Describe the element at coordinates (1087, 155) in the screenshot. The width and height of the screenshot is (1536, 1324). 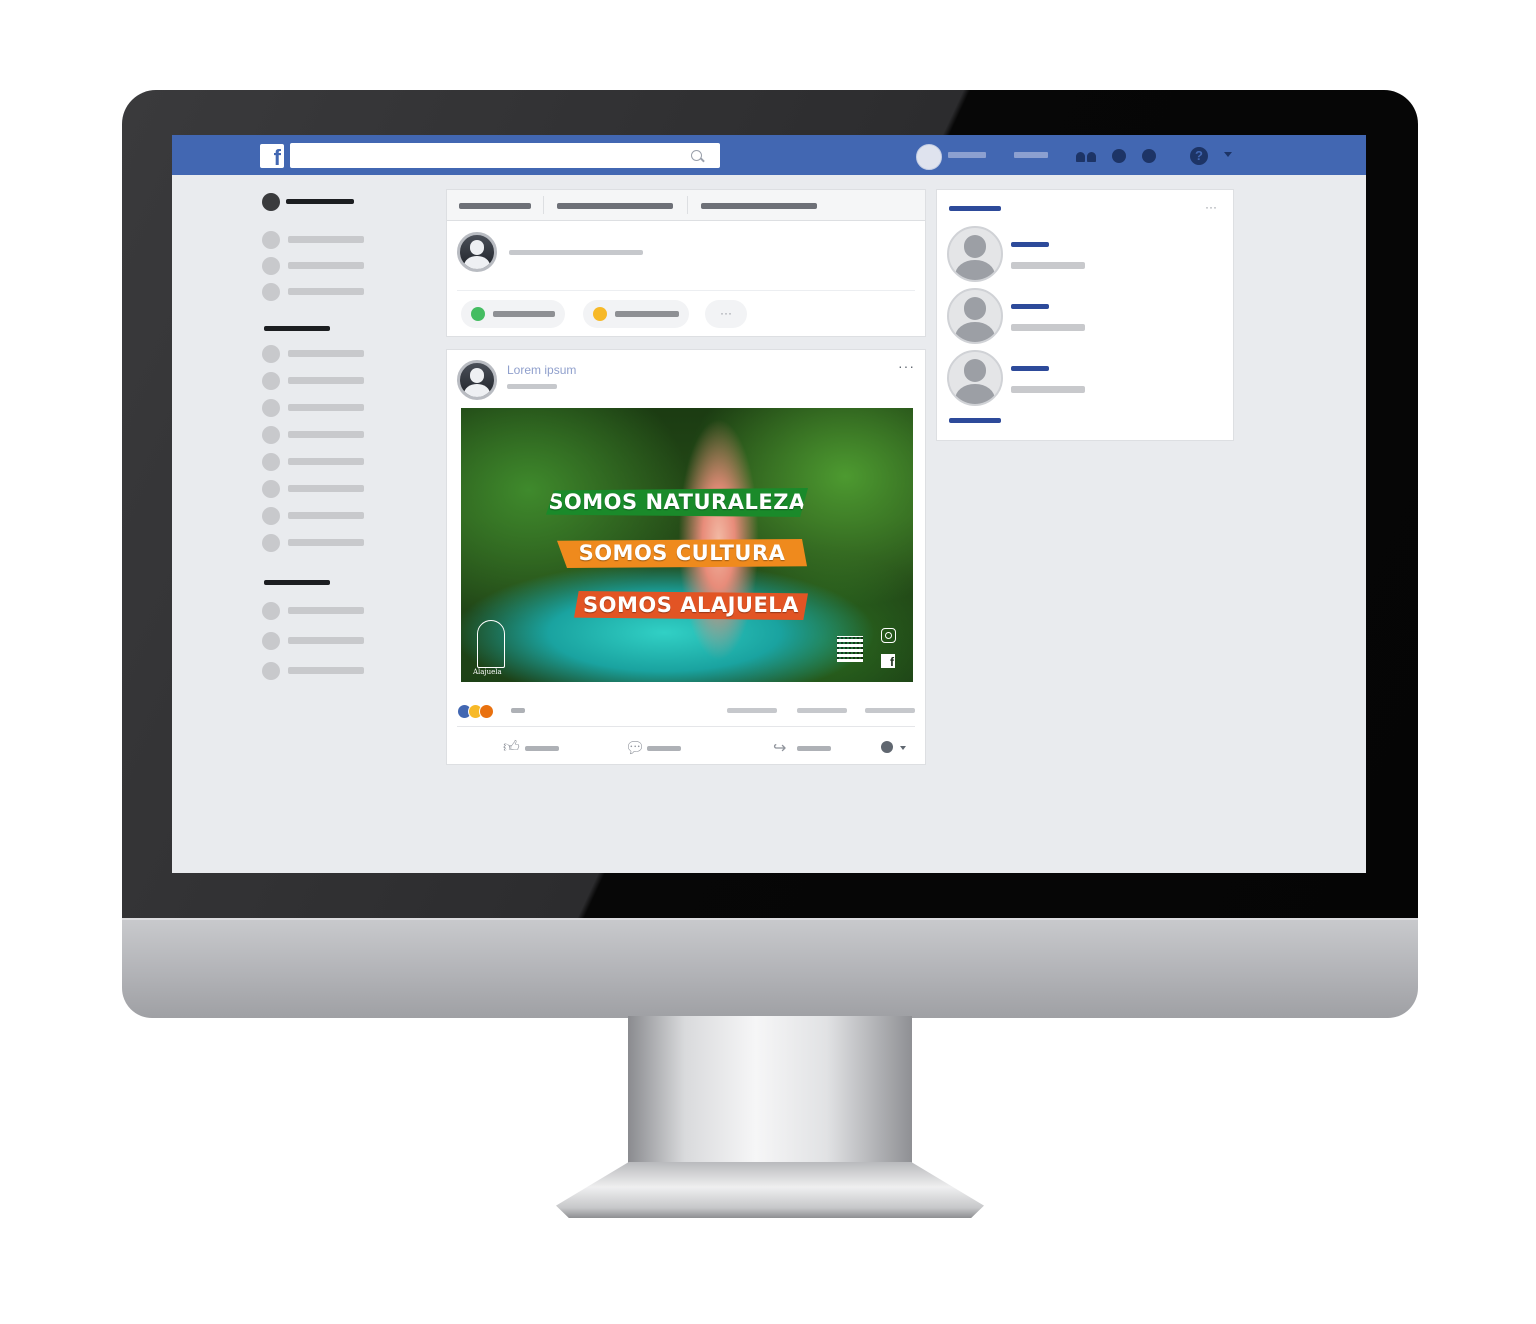
I see `friends-icon` at that location.